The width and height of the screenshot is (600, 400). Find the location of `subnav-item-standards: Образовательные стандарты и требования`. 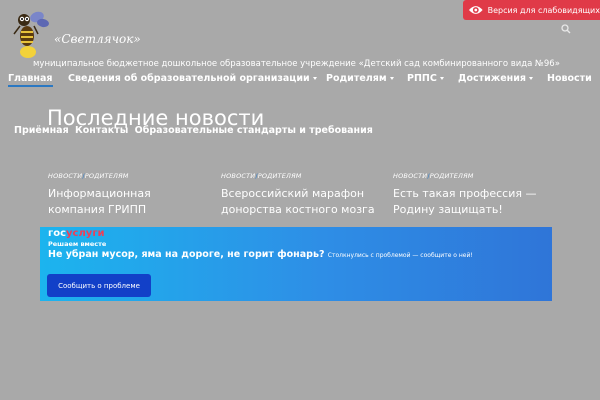

subnav-item-standards: Образовательные стандарты и требования is located at coordinates (254, 130).